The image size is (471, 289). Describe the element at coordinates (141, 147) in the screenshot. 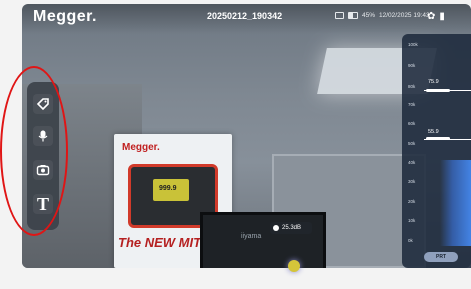

I see `banner-logo: Megger.` at that location.